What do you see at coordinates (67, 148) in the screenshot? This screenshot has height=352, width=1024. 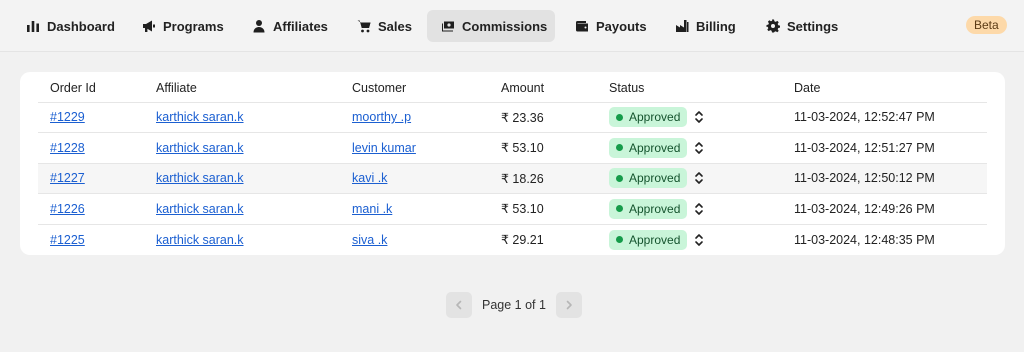 I see `order-id-link: #1228` at bounding box center [67, 148].